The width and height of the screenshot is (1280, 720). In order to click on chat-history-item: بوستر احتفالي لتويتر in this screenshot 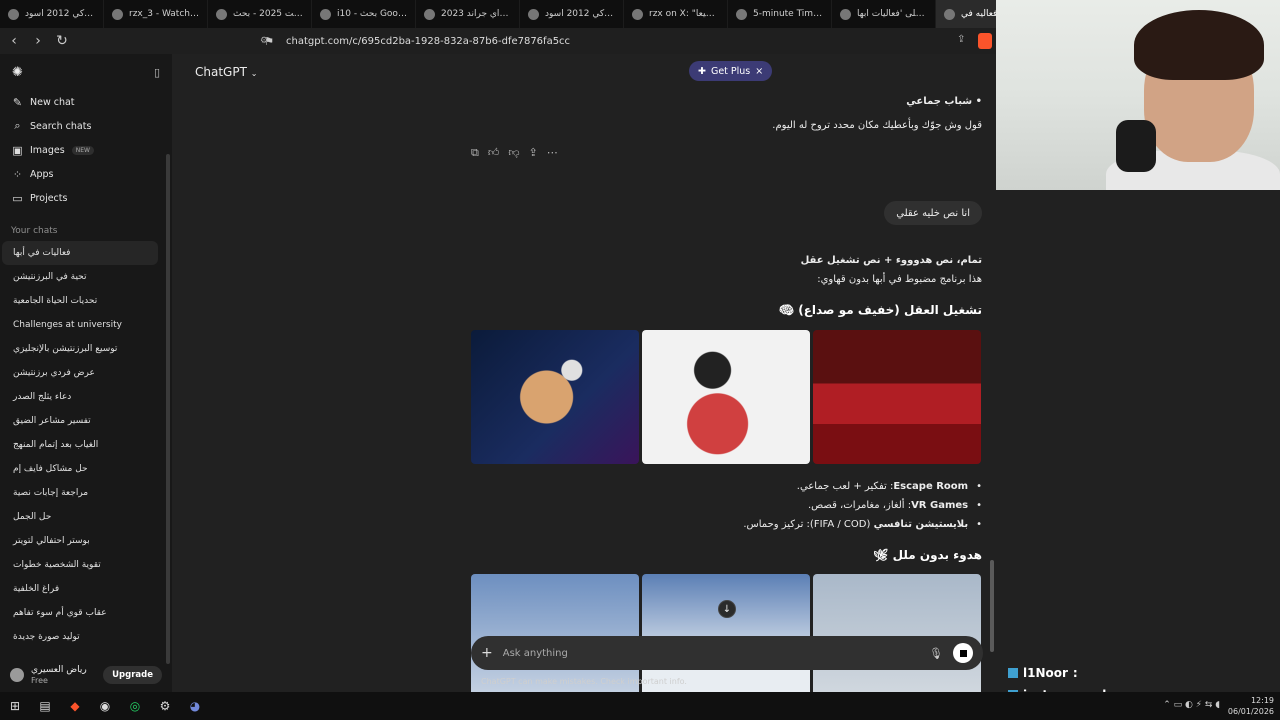, I will do `click(80, 541)`.